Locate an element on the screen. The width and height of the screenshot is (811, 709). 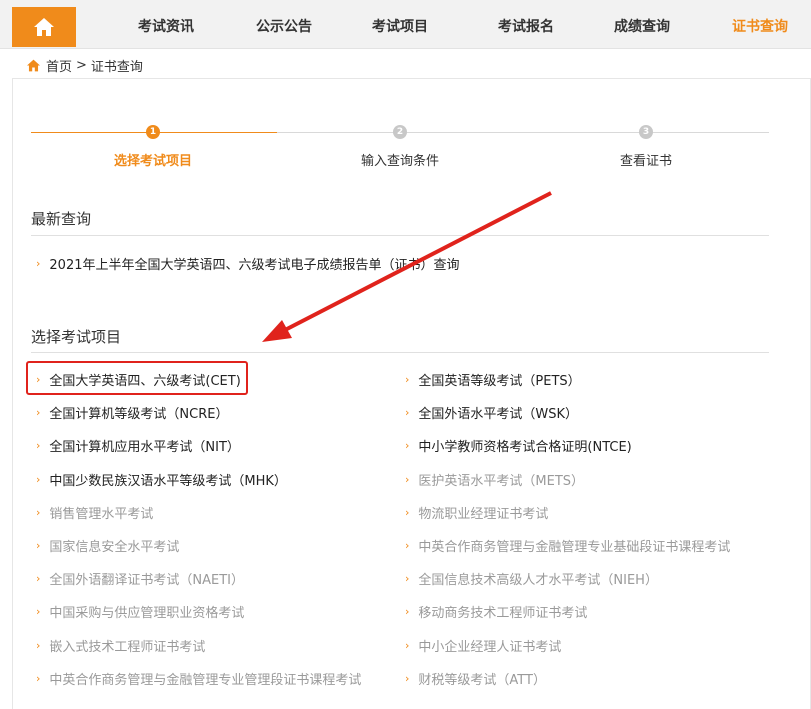
top-nav: 考试资讯 公示公告 考试项目 考试报名 成绩查询 证书查询 is located at coordinates (405, 24).